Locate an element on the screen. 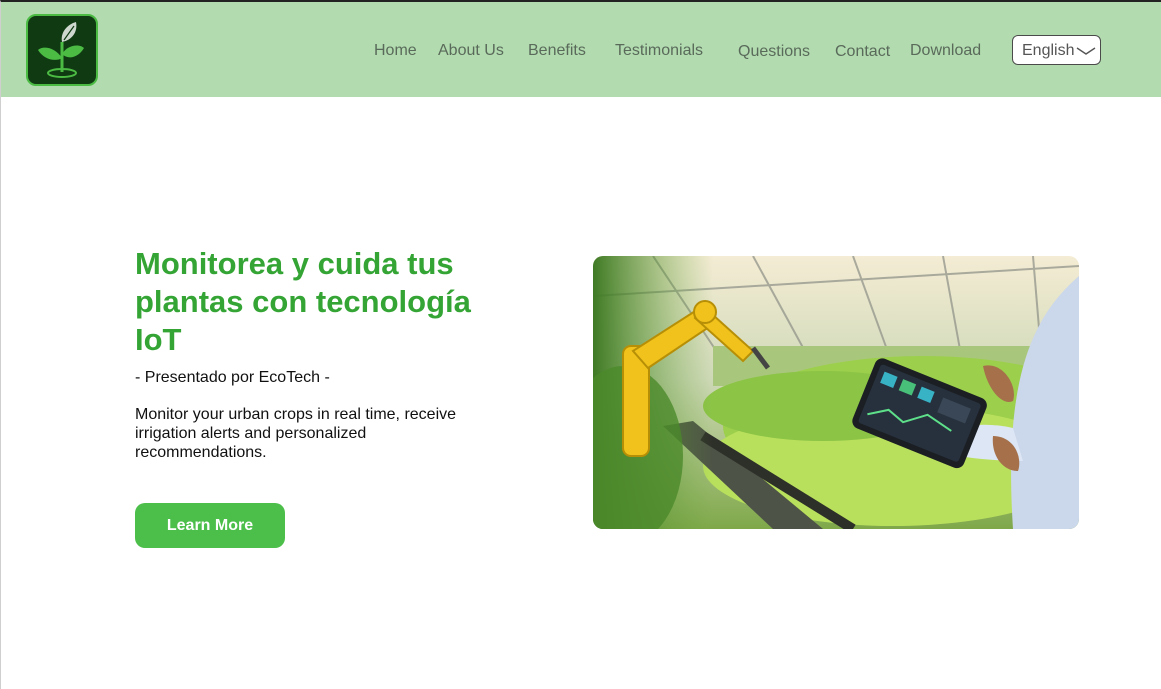 This screenshot has width=1161, height=689. sprout-icon is located at coordinates (61, 50).